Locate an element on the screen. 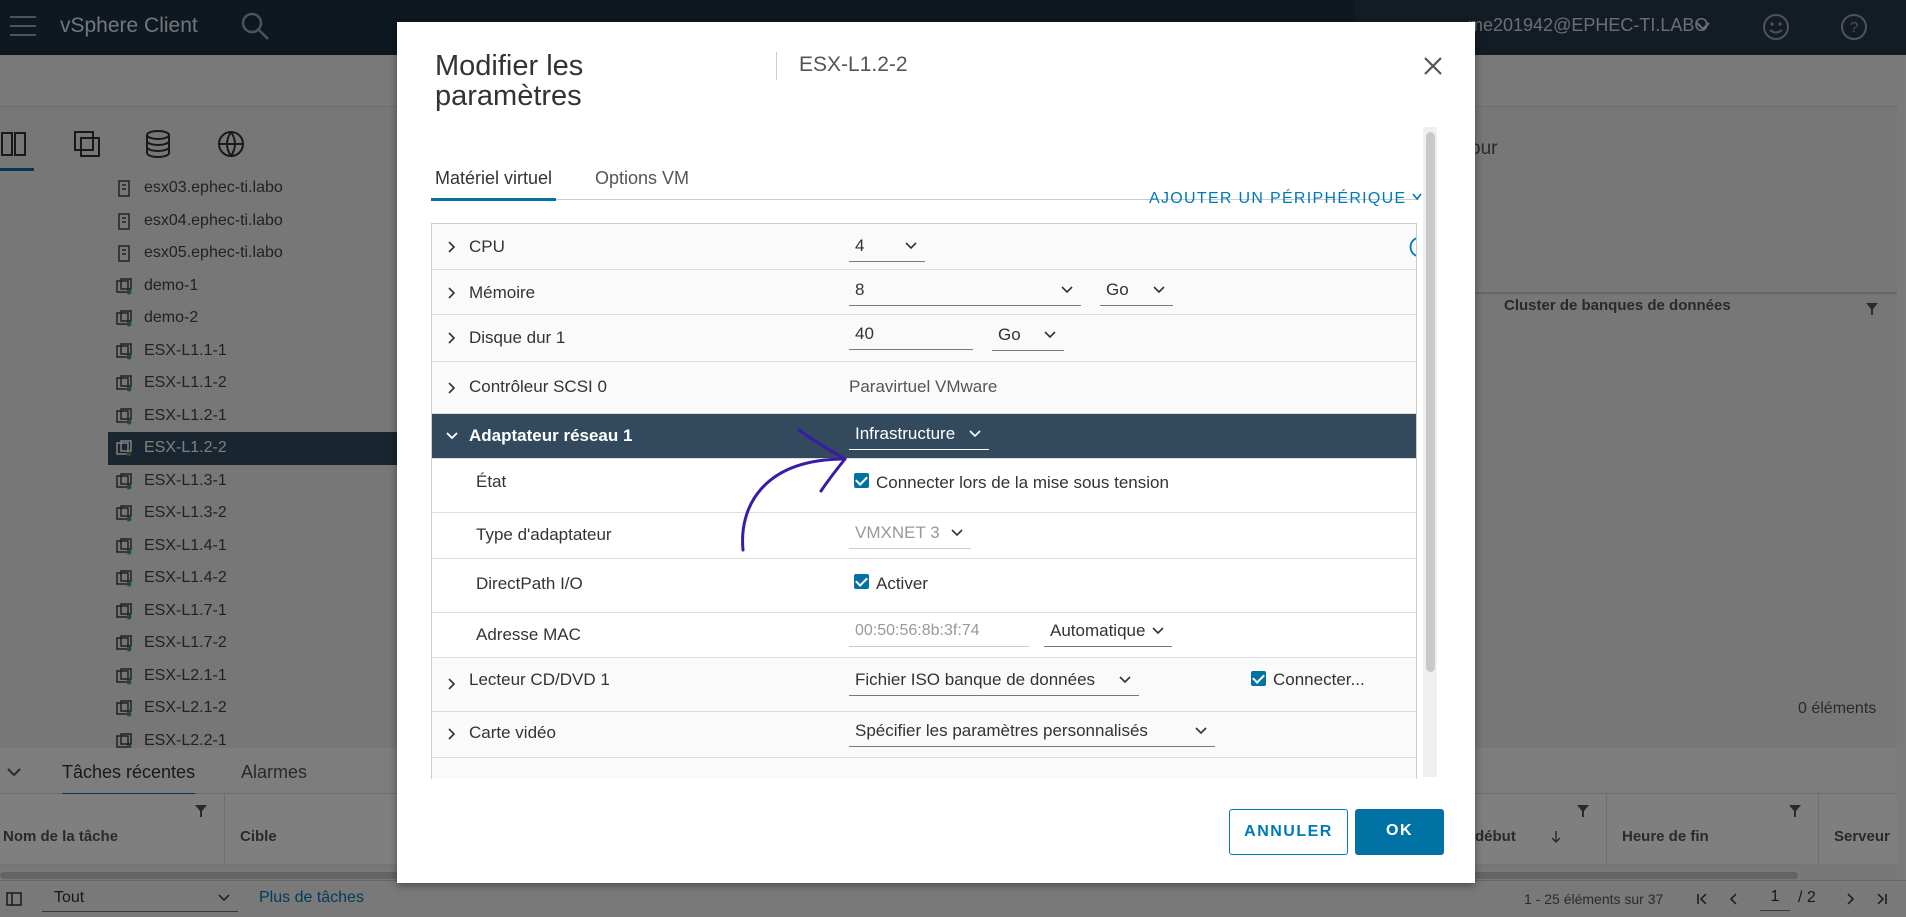 The image size is (1906, 917). mac-mode-select: Automatique is located at coordinates (1108, 632).